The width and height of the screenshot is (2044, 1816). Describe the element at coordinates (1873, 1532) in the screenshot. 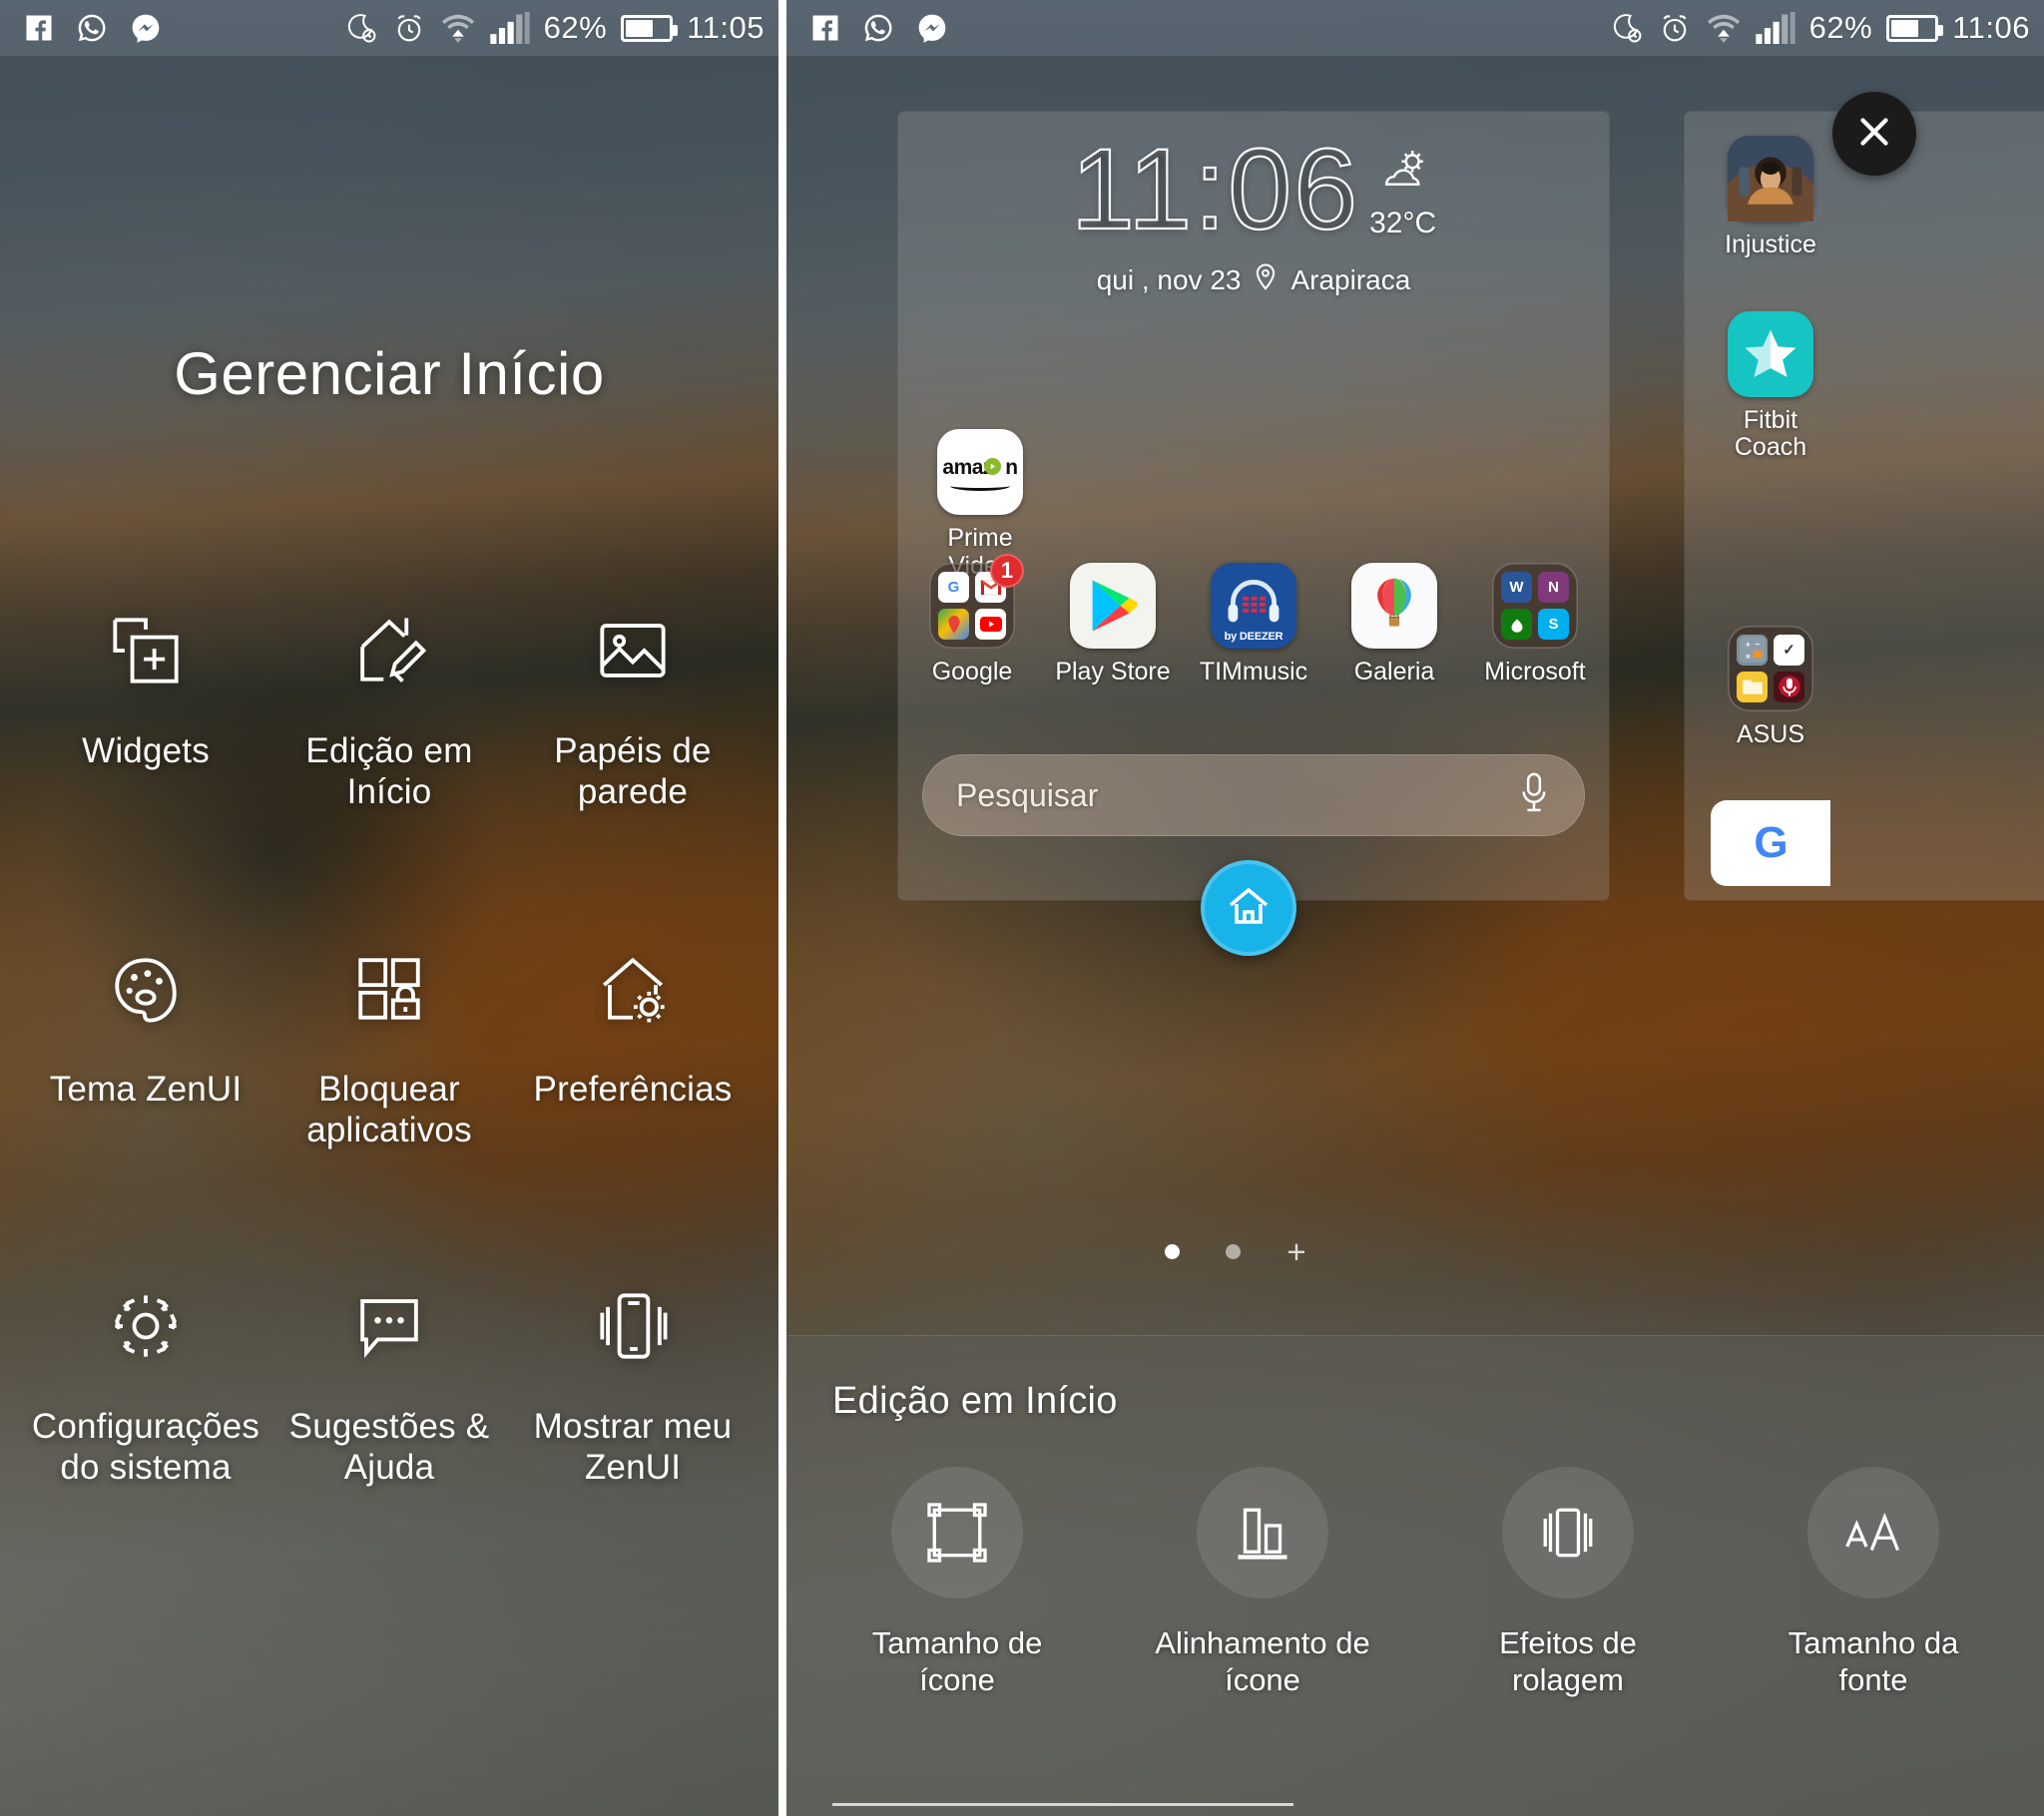

I see `font-size-icon` at that location.